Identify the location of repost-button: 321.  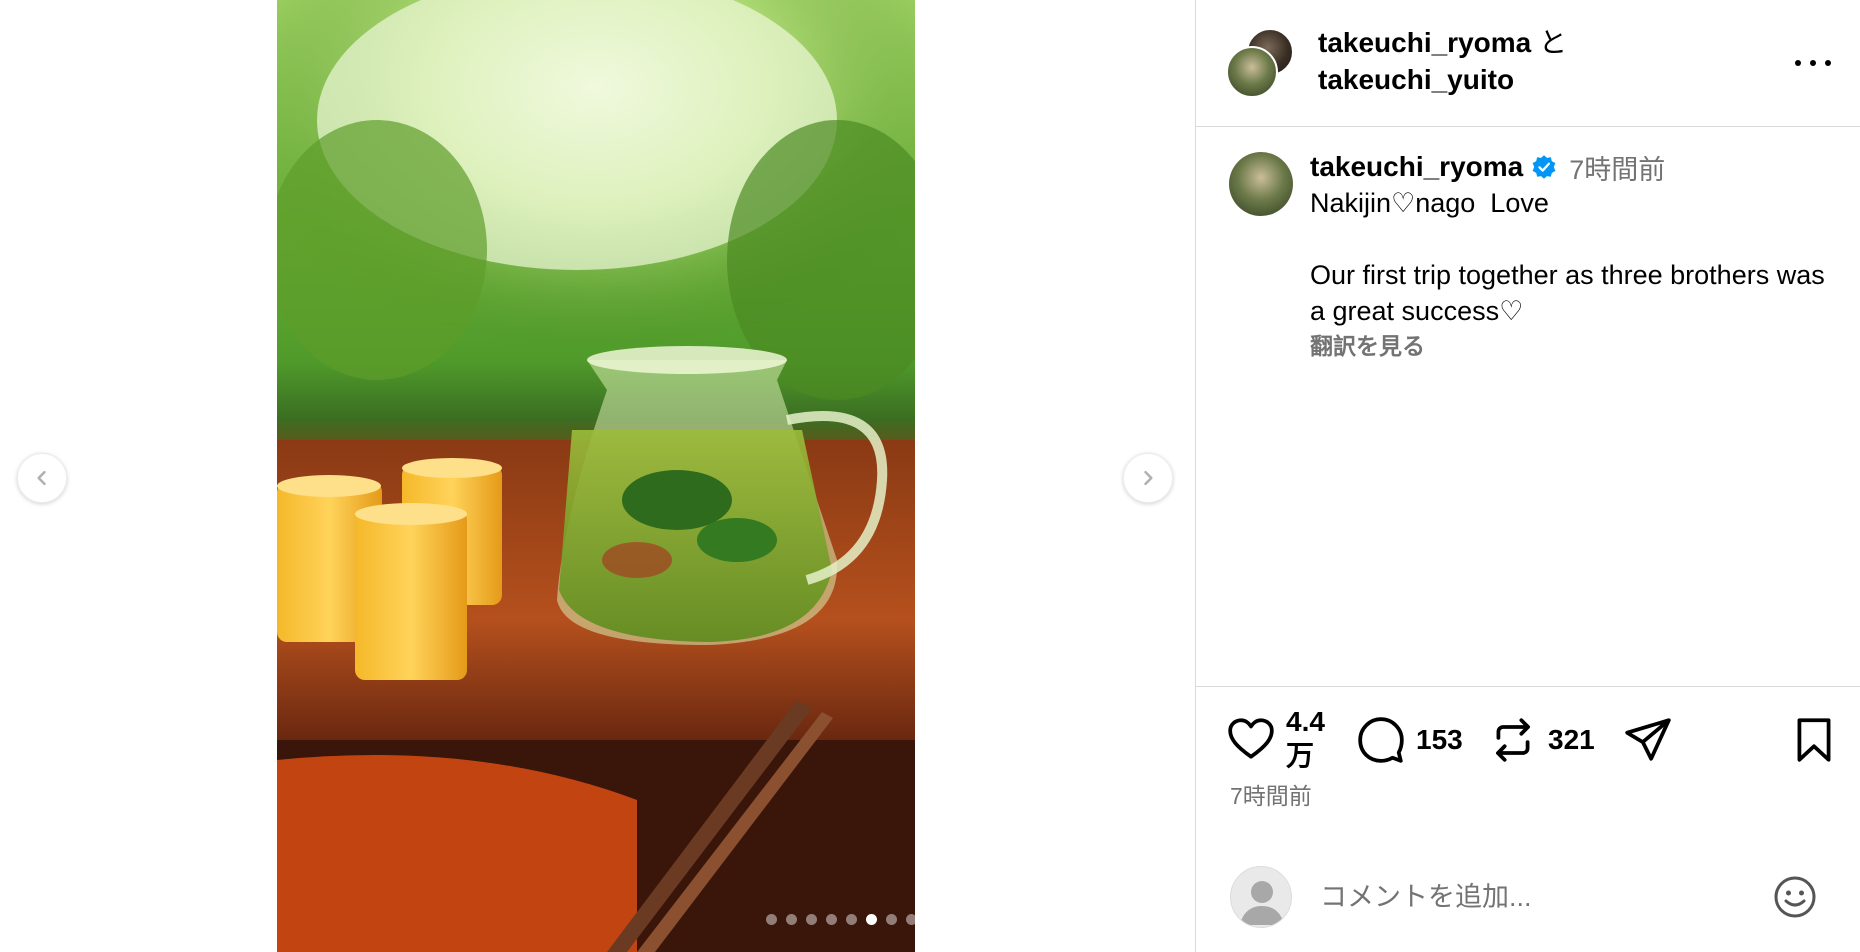
(1541, 740).